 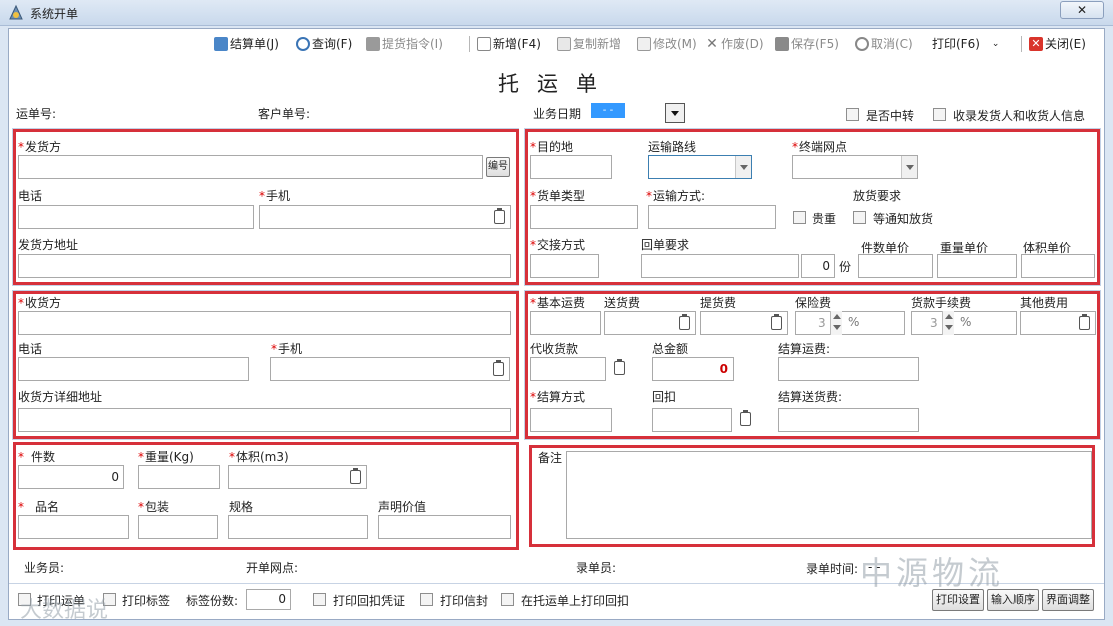 What do you see at coordinates (404, 44) in the screenshot?
I see `pickup-command-button: 提货指令(I)` at bounding box center [404, 44].